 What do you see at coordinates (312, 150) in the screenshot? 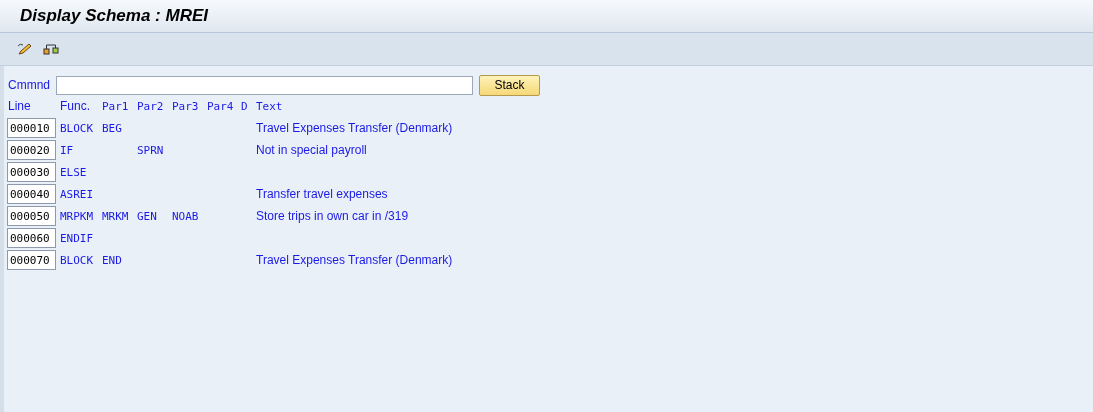
I see `table-cell-text: Not in special payroll` at bounding box center [312, 150].